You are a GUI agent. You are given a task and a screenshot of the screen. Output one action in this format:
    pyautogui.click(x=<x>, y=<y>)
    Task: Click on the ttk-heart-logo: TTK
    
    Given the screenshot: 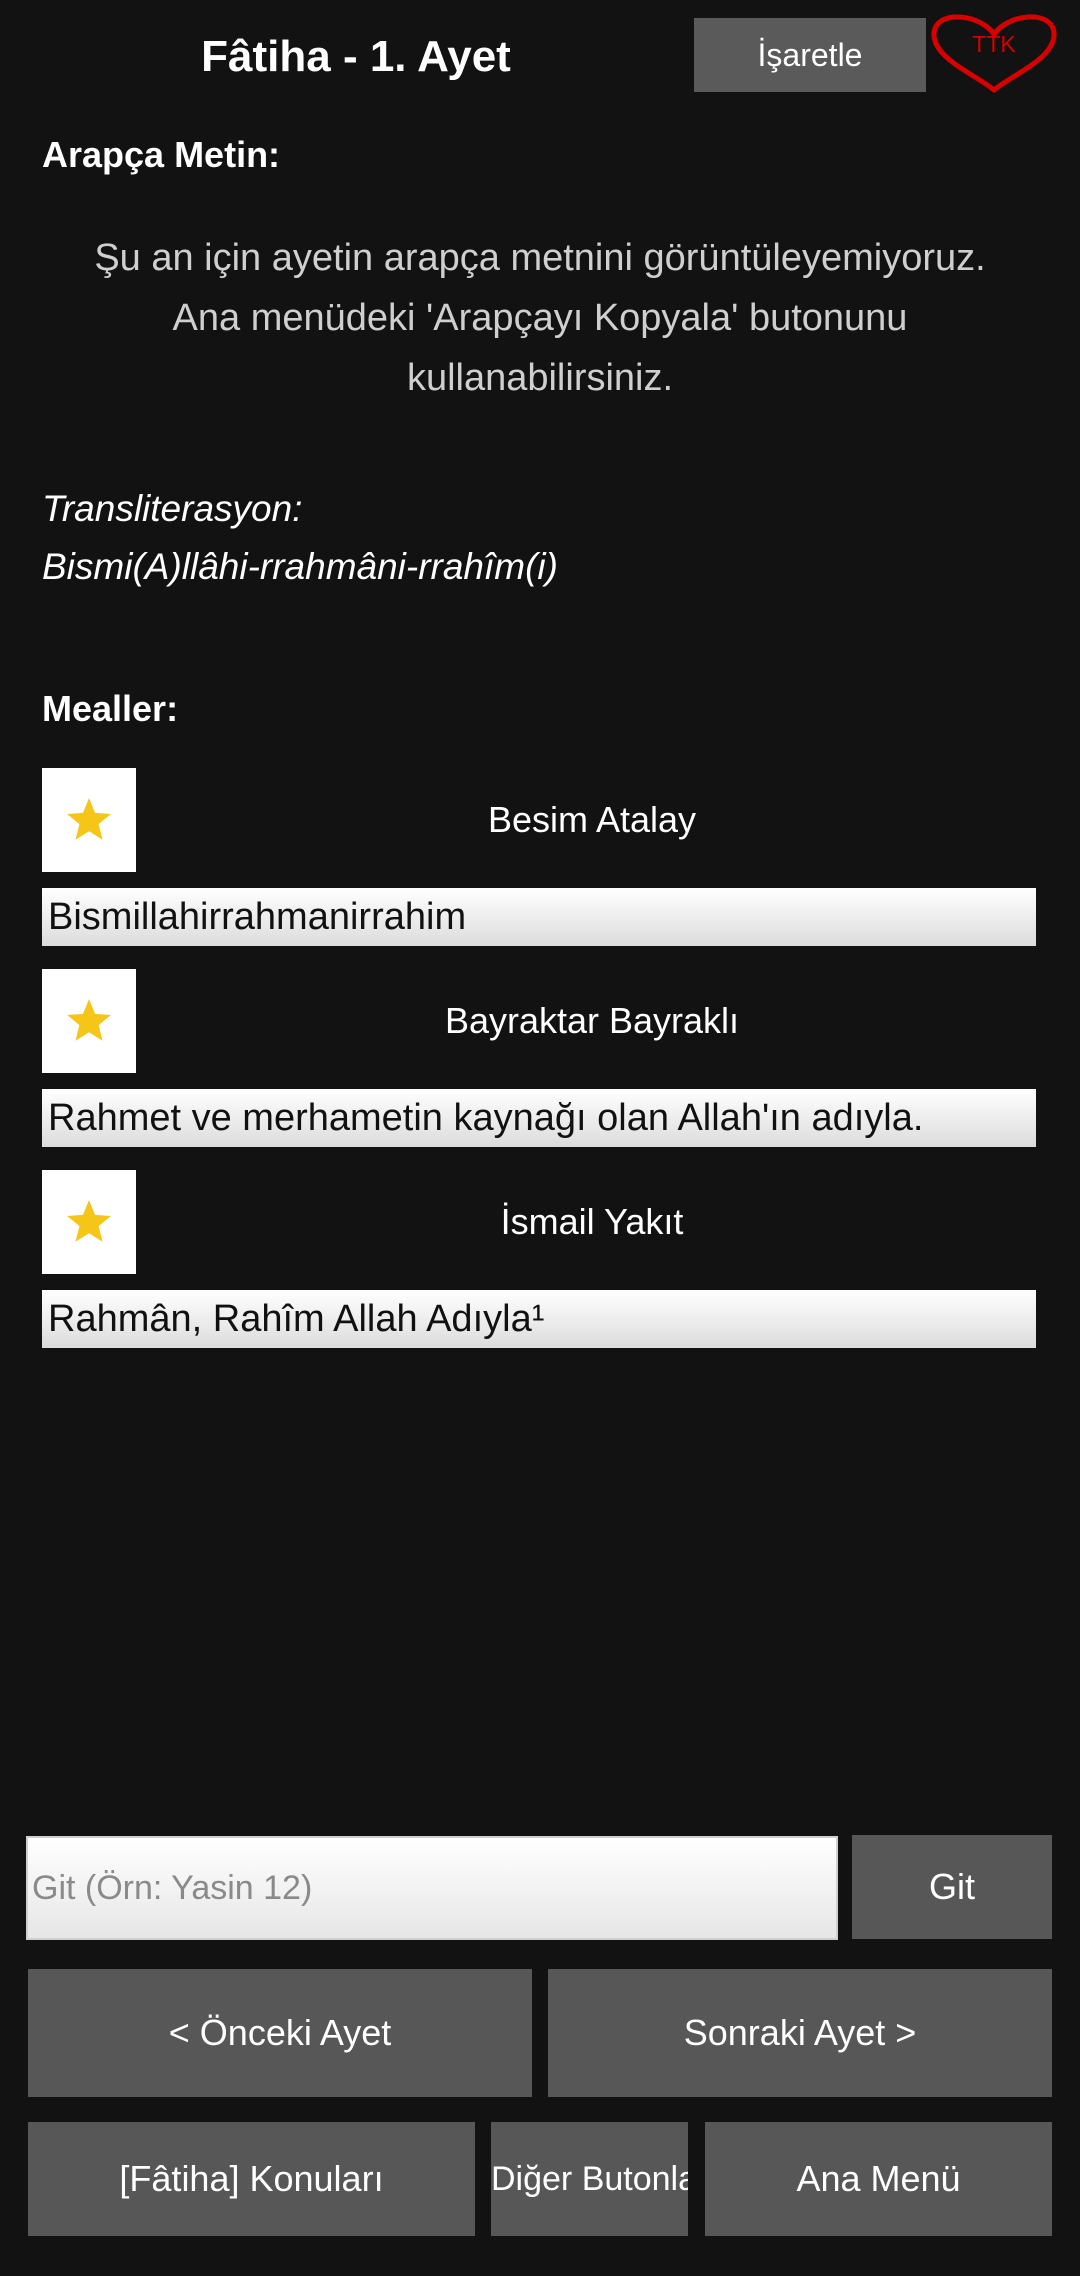 What is the action you would take?
    pyautogui.click(x=994, y=54)
    